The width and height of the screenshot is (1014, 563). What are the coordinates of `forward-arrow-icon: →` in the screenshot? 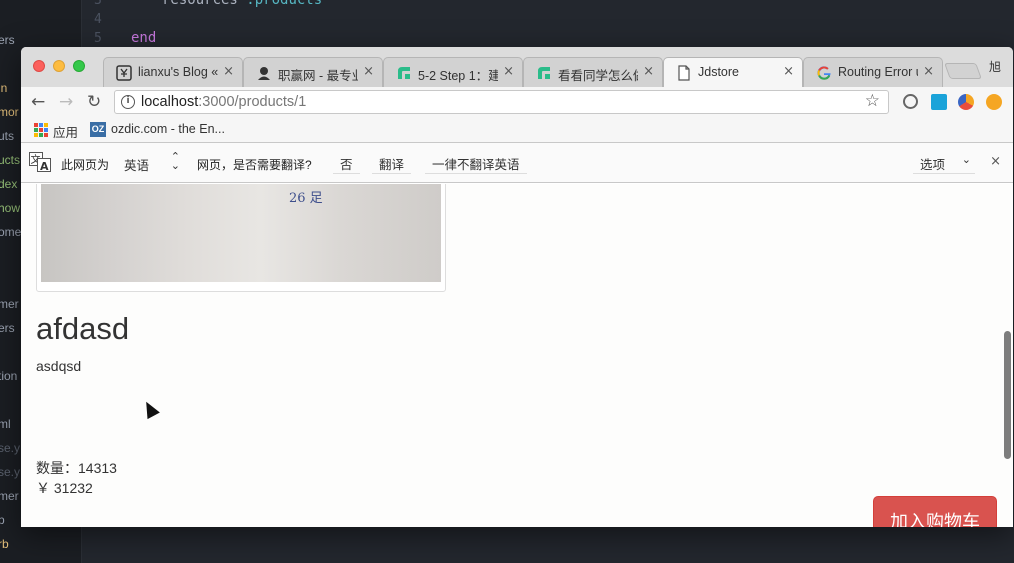 It's located at (66, 102).